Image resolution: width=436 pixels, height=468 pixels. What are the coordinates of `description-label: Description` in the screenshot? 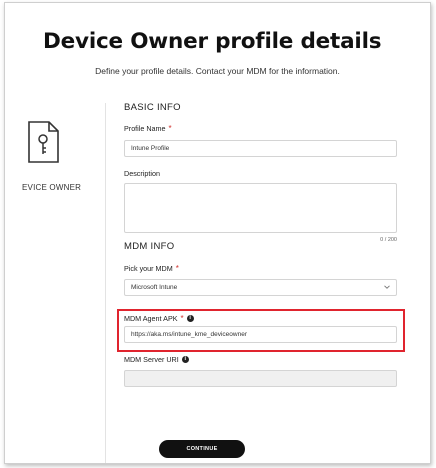 It's located at (142, 173).